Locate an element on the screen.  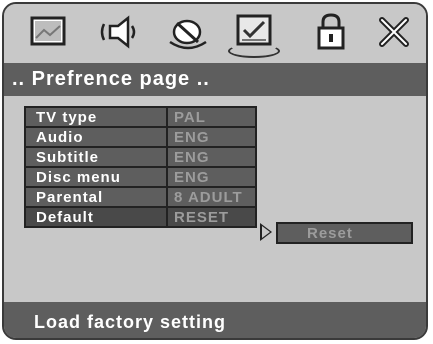
submenu-option-label: Reset is located at coordinates (330, 233).